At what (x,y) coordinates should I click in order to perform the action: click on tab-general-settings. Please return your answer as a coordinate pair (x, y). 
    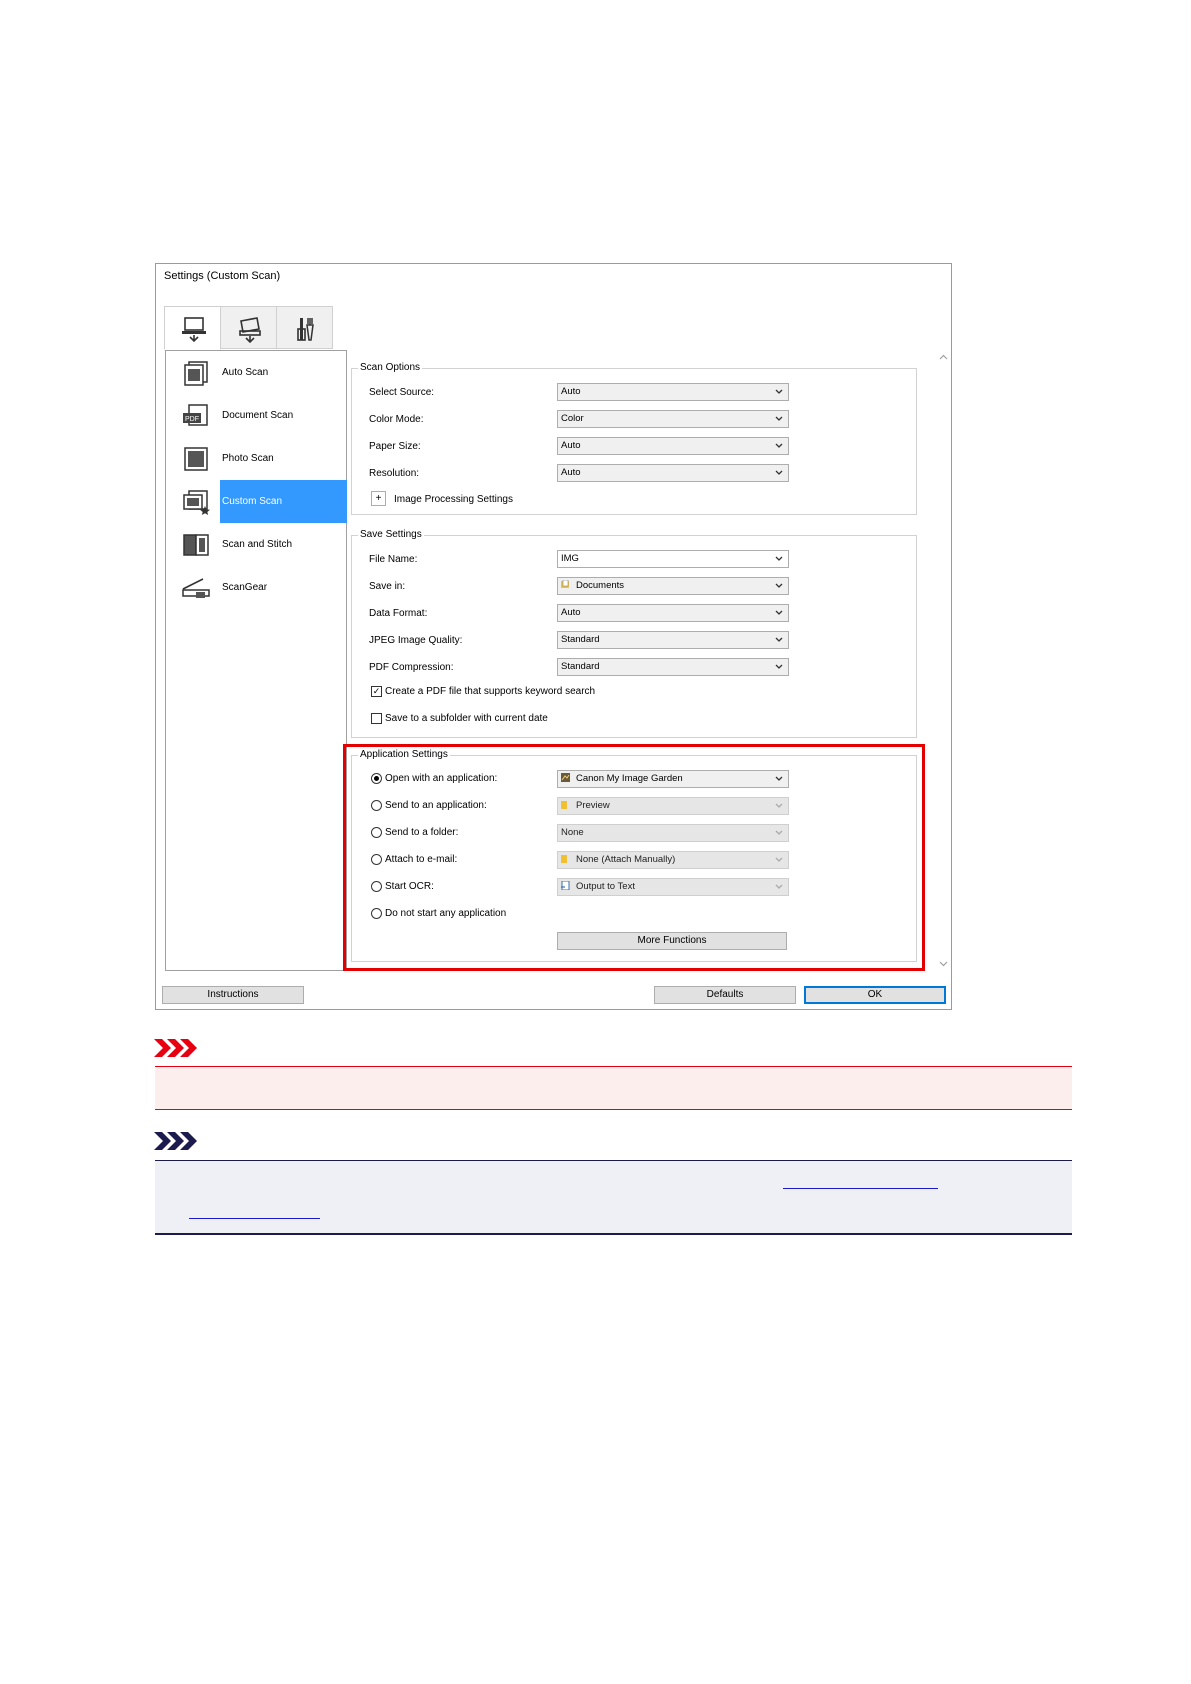
    Looking at the image, I should click on (304, 327).